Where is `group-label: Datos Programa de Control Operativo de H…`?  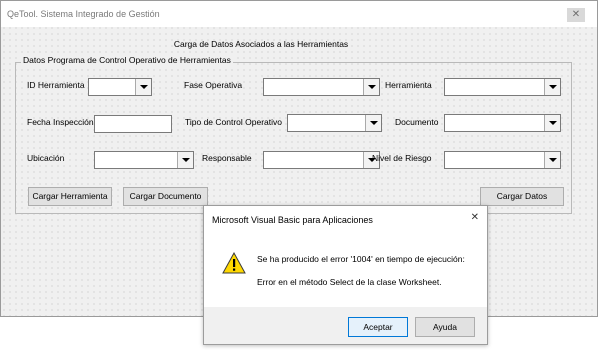
group-label: Datos Programa de Control Operativo de H… is located at coordinates (127, 60).